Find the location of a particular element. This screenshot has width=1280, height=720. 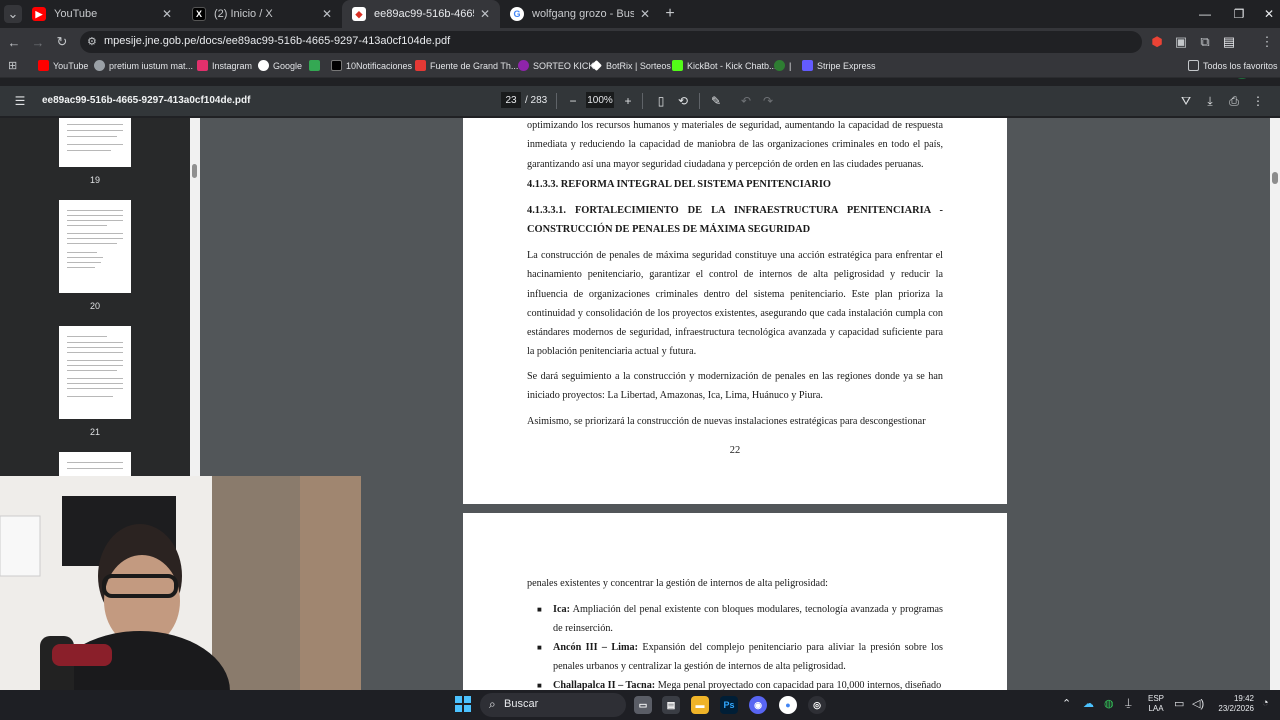

chrome-icon: ● is located at coordinates (788, 705).